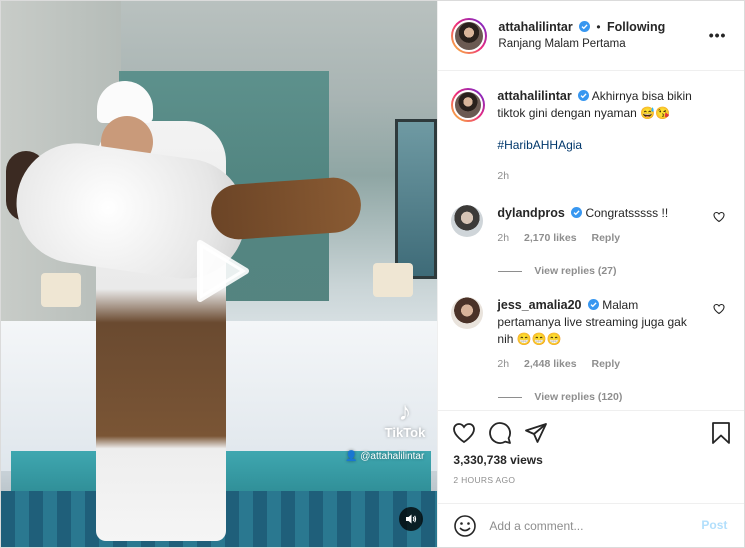  Describe the element at coordinates (500, 433) in the screenshot. I see `comment-icon` at that location.